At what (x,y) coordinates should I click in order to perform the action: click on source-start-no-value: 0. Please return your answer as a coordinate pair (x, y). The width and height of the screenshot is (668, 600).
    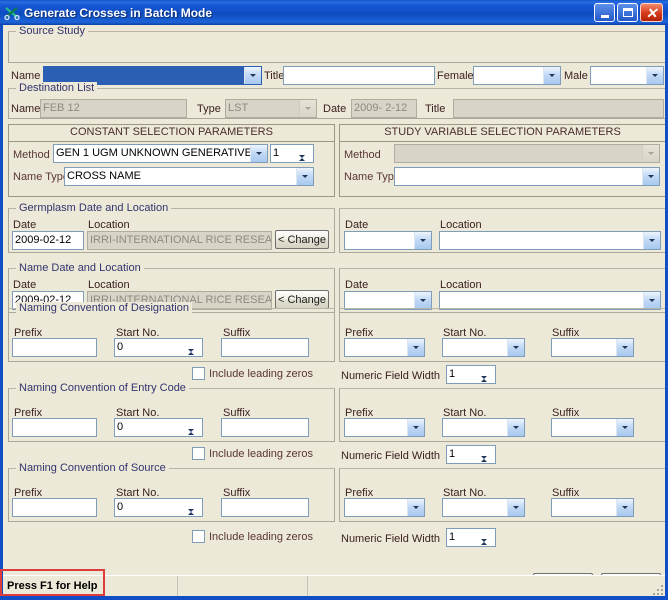
    Looking at the image, I should click on (120, 507).